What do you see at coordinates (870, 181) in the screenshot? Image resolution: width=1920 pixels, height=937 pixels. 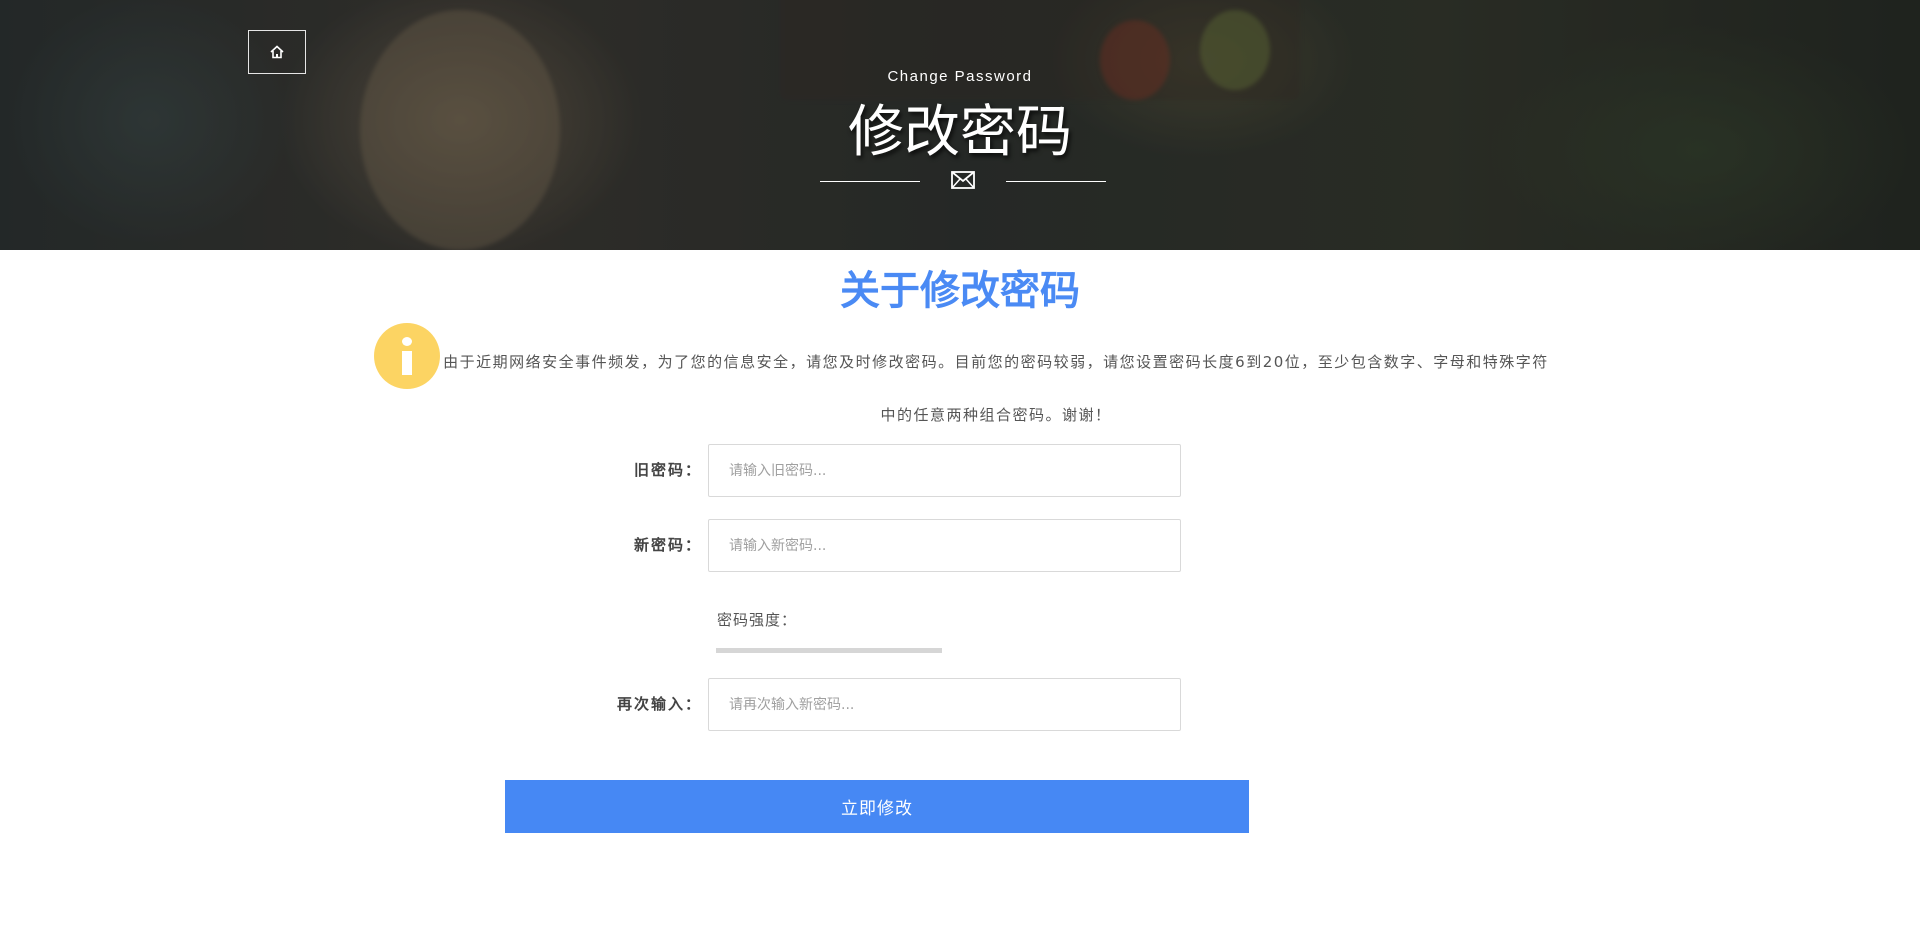 I see `divider-line-left` at bounding box center [870, 181].